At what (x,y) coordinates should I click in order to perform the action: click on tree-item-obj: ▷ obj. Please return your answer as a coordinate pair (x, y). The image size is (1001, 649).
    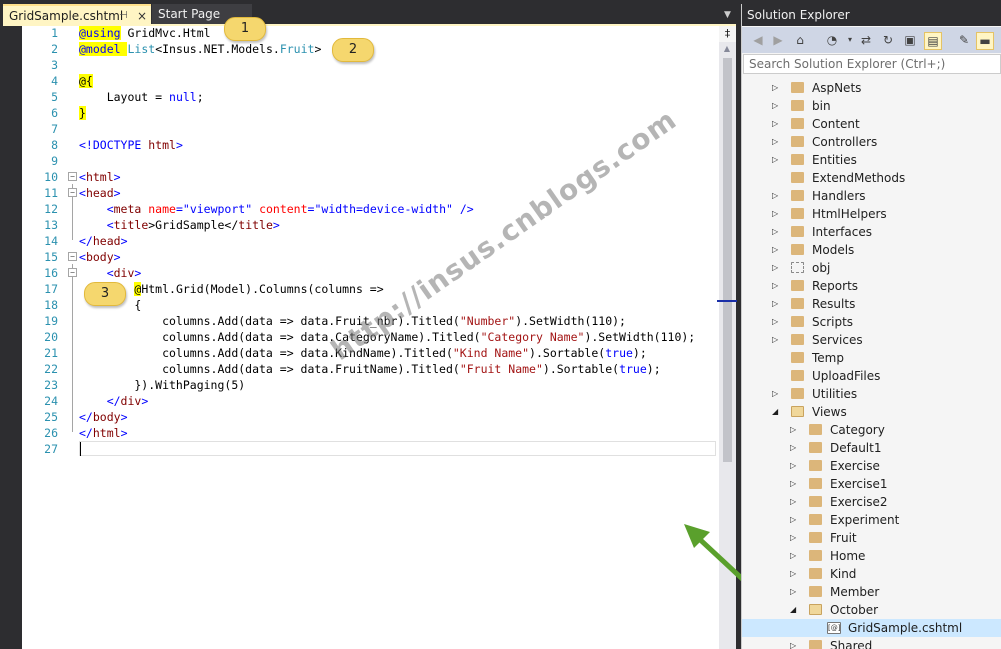
    Looking at the image, I should click on (871, 268).